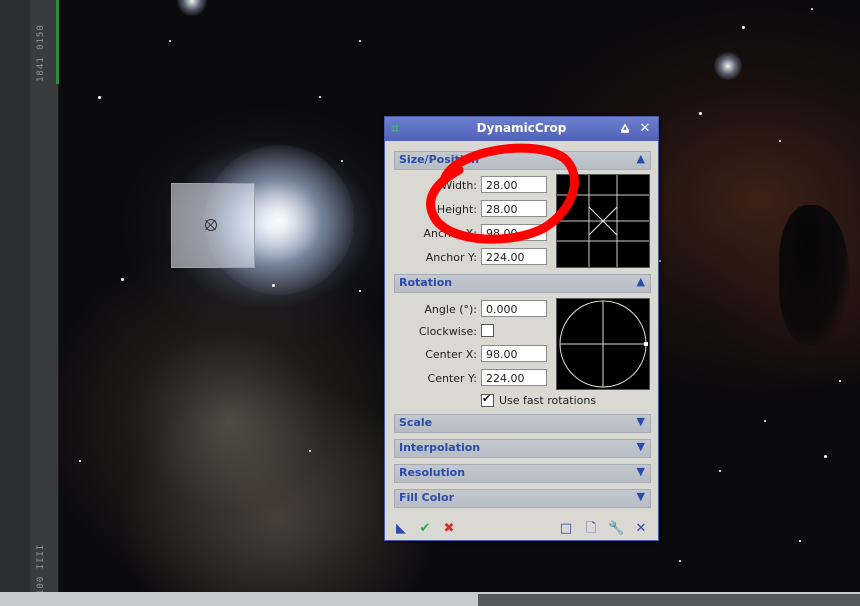 This screenshot has width=860, height=606. I want to click on red-annotation-circle, so click(502, 193).